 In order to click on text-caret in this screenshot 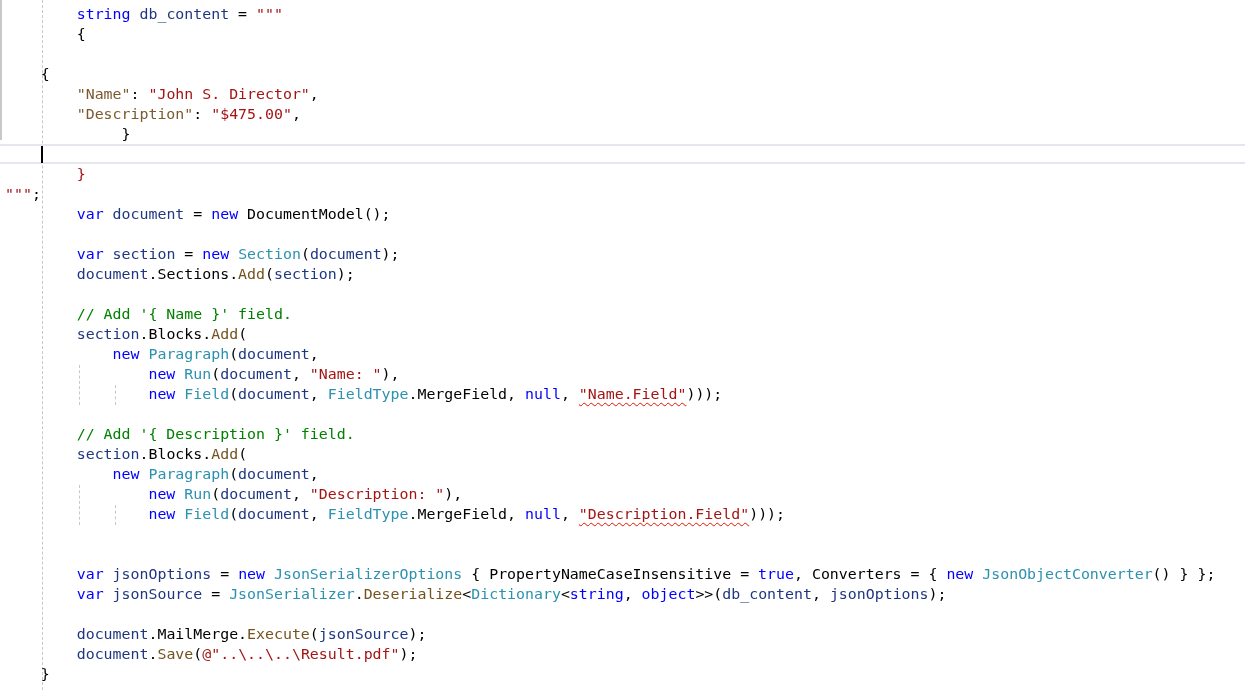, I will do `click(41, 154)`.